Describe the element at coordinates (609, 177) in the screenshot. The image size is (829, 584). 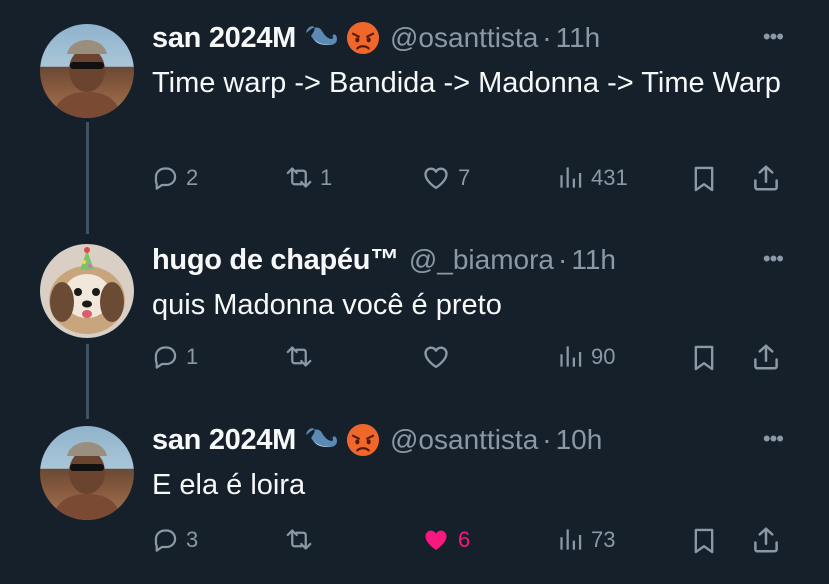
I see `views-count: 431` at that location.